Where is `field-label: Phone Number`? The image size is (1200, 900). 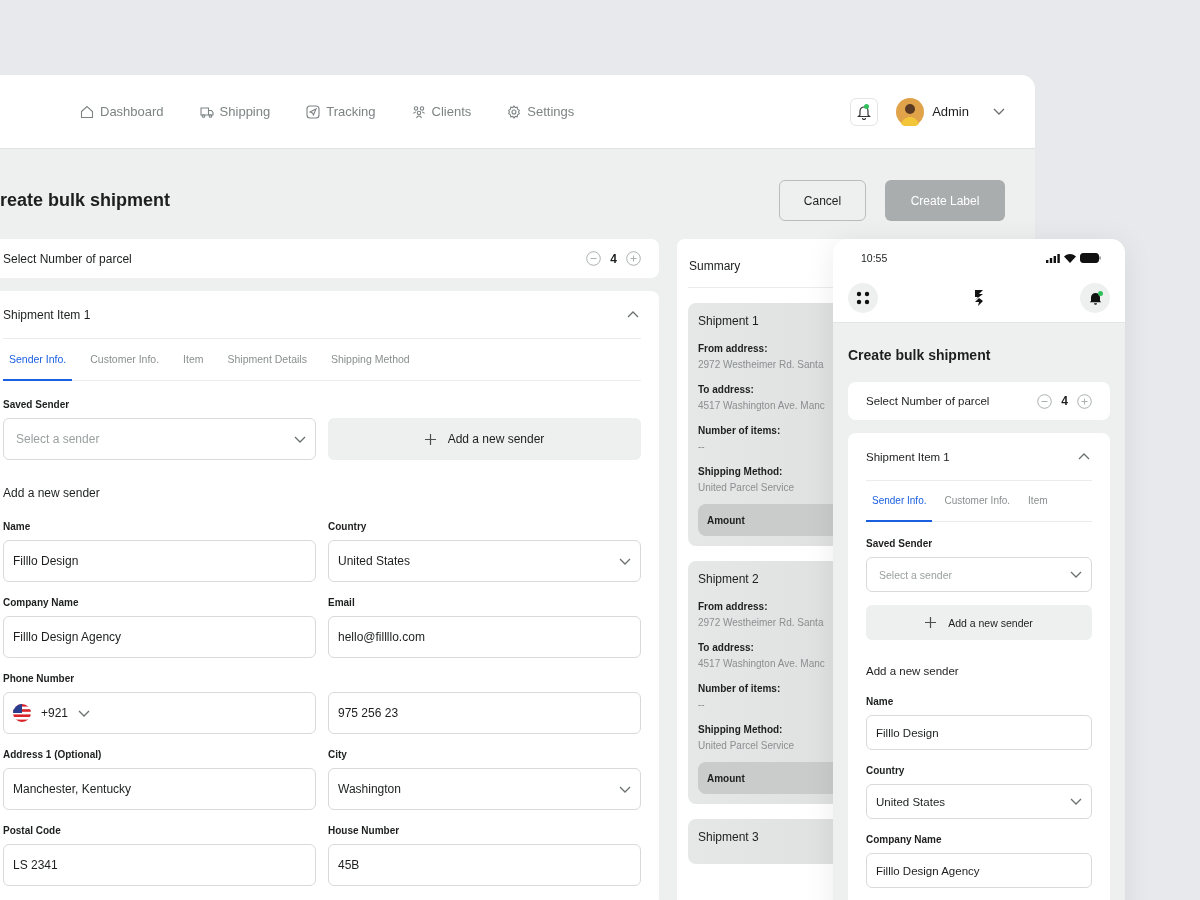 field-label: Phone Number is located at coordinates (39, 678).